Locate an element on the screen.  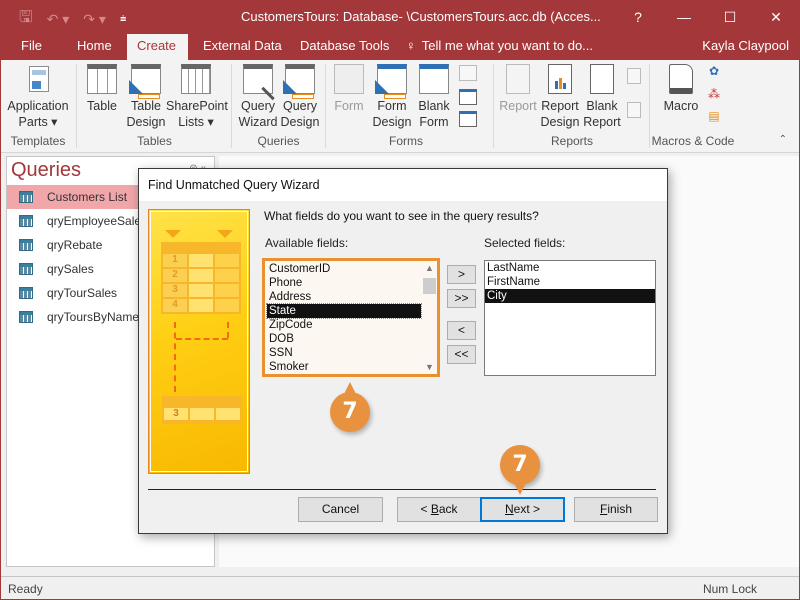
save-icon: 🖫 is located at coordinates (26, 19).